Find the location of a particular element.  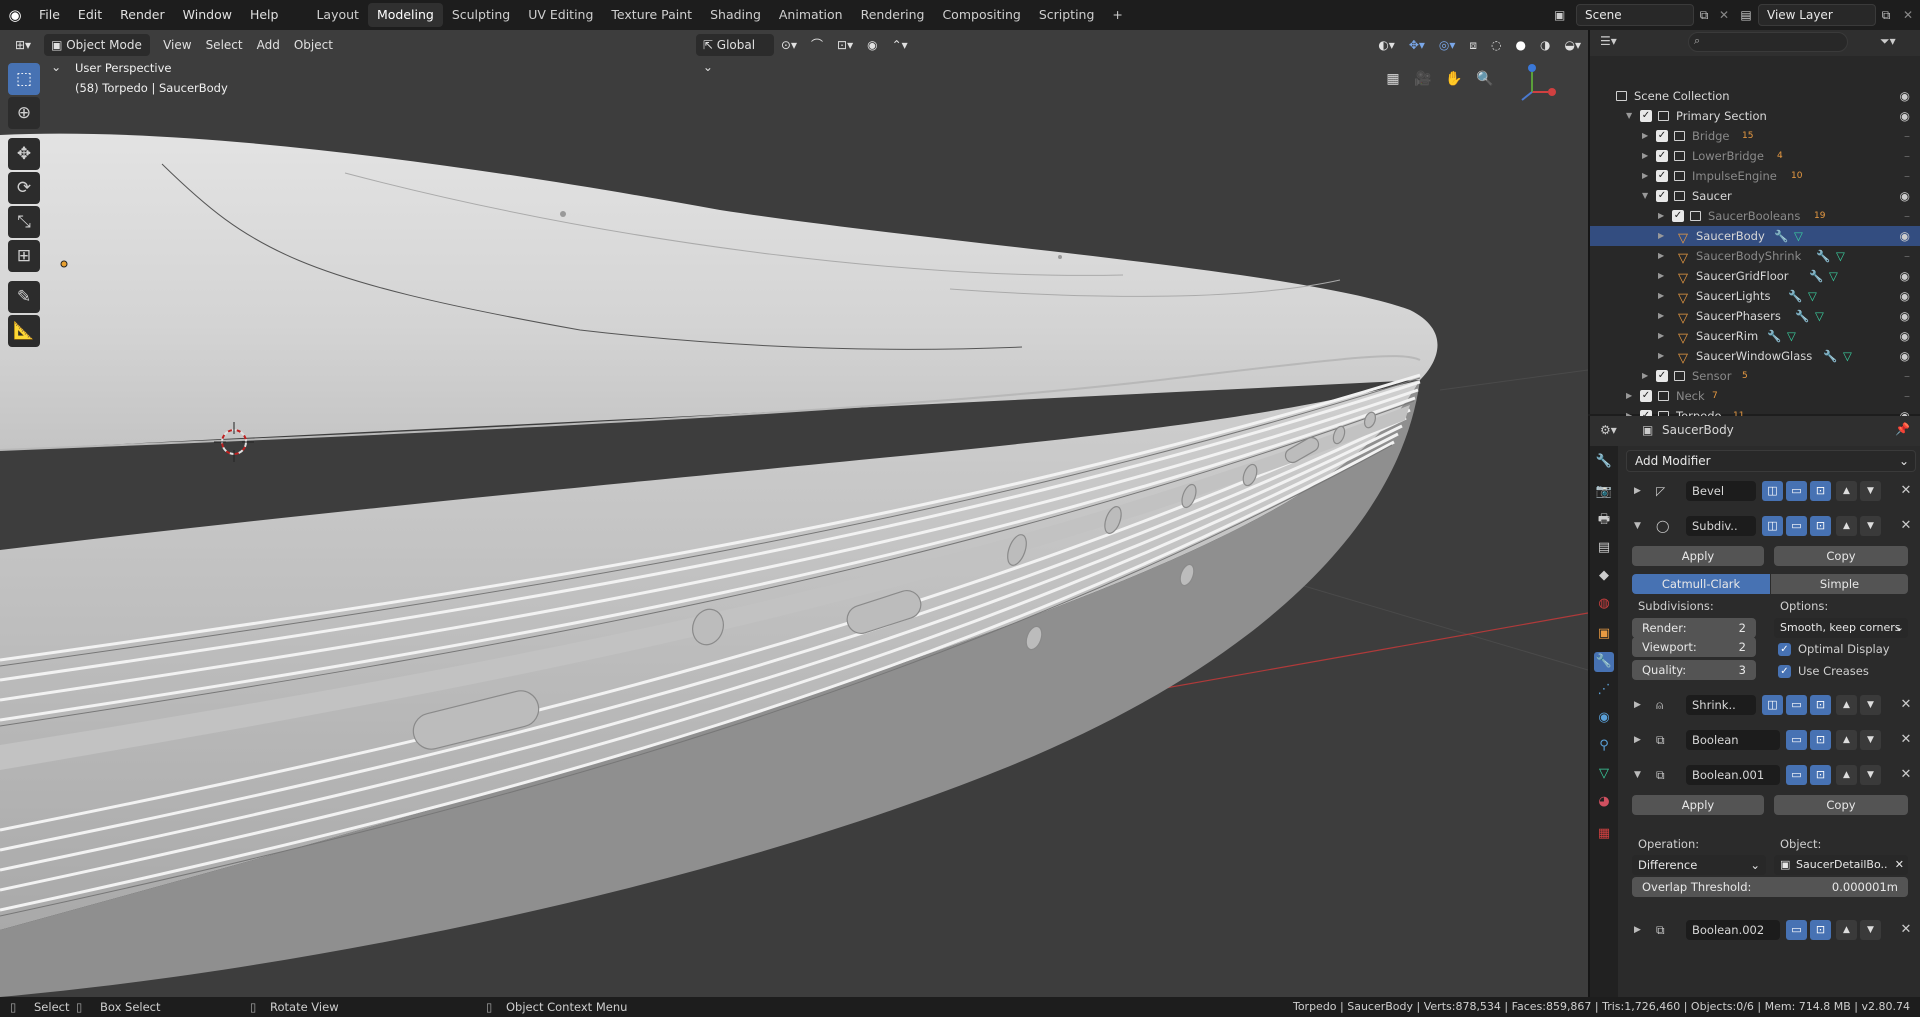

menu-render: Render is located at coordinates (142, 15).